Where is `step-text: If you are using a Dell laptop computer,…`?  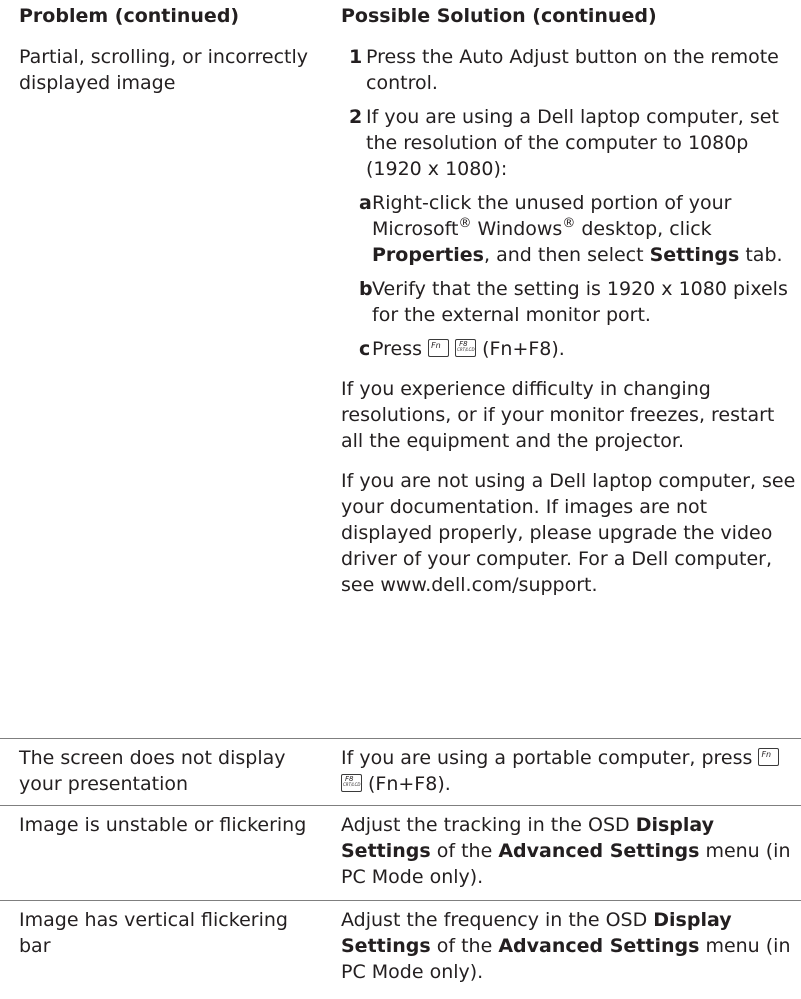
step-text: If you are using a Dell laptop computer,… is located at coordinates (572, 143).